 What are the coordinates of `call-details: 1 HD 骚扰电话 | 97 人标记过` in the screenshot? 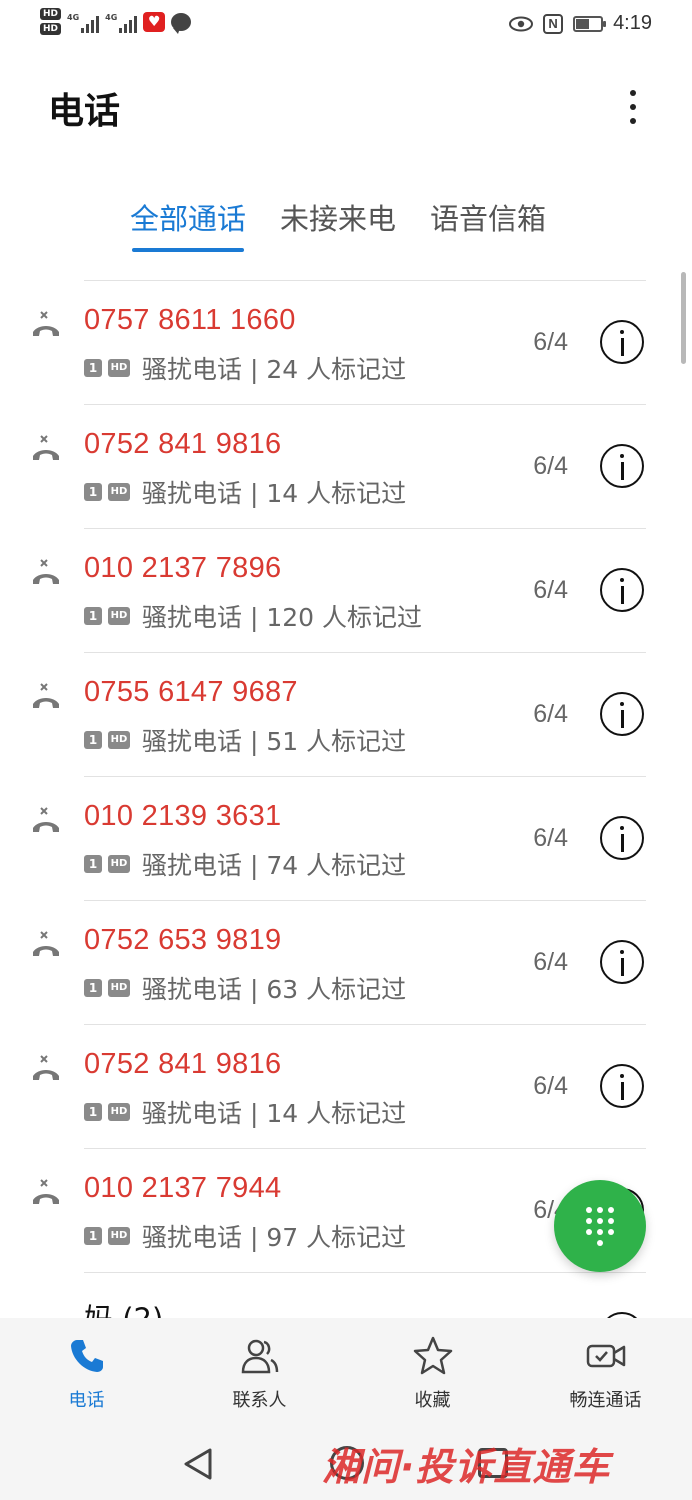 It's located at (245, 1236).